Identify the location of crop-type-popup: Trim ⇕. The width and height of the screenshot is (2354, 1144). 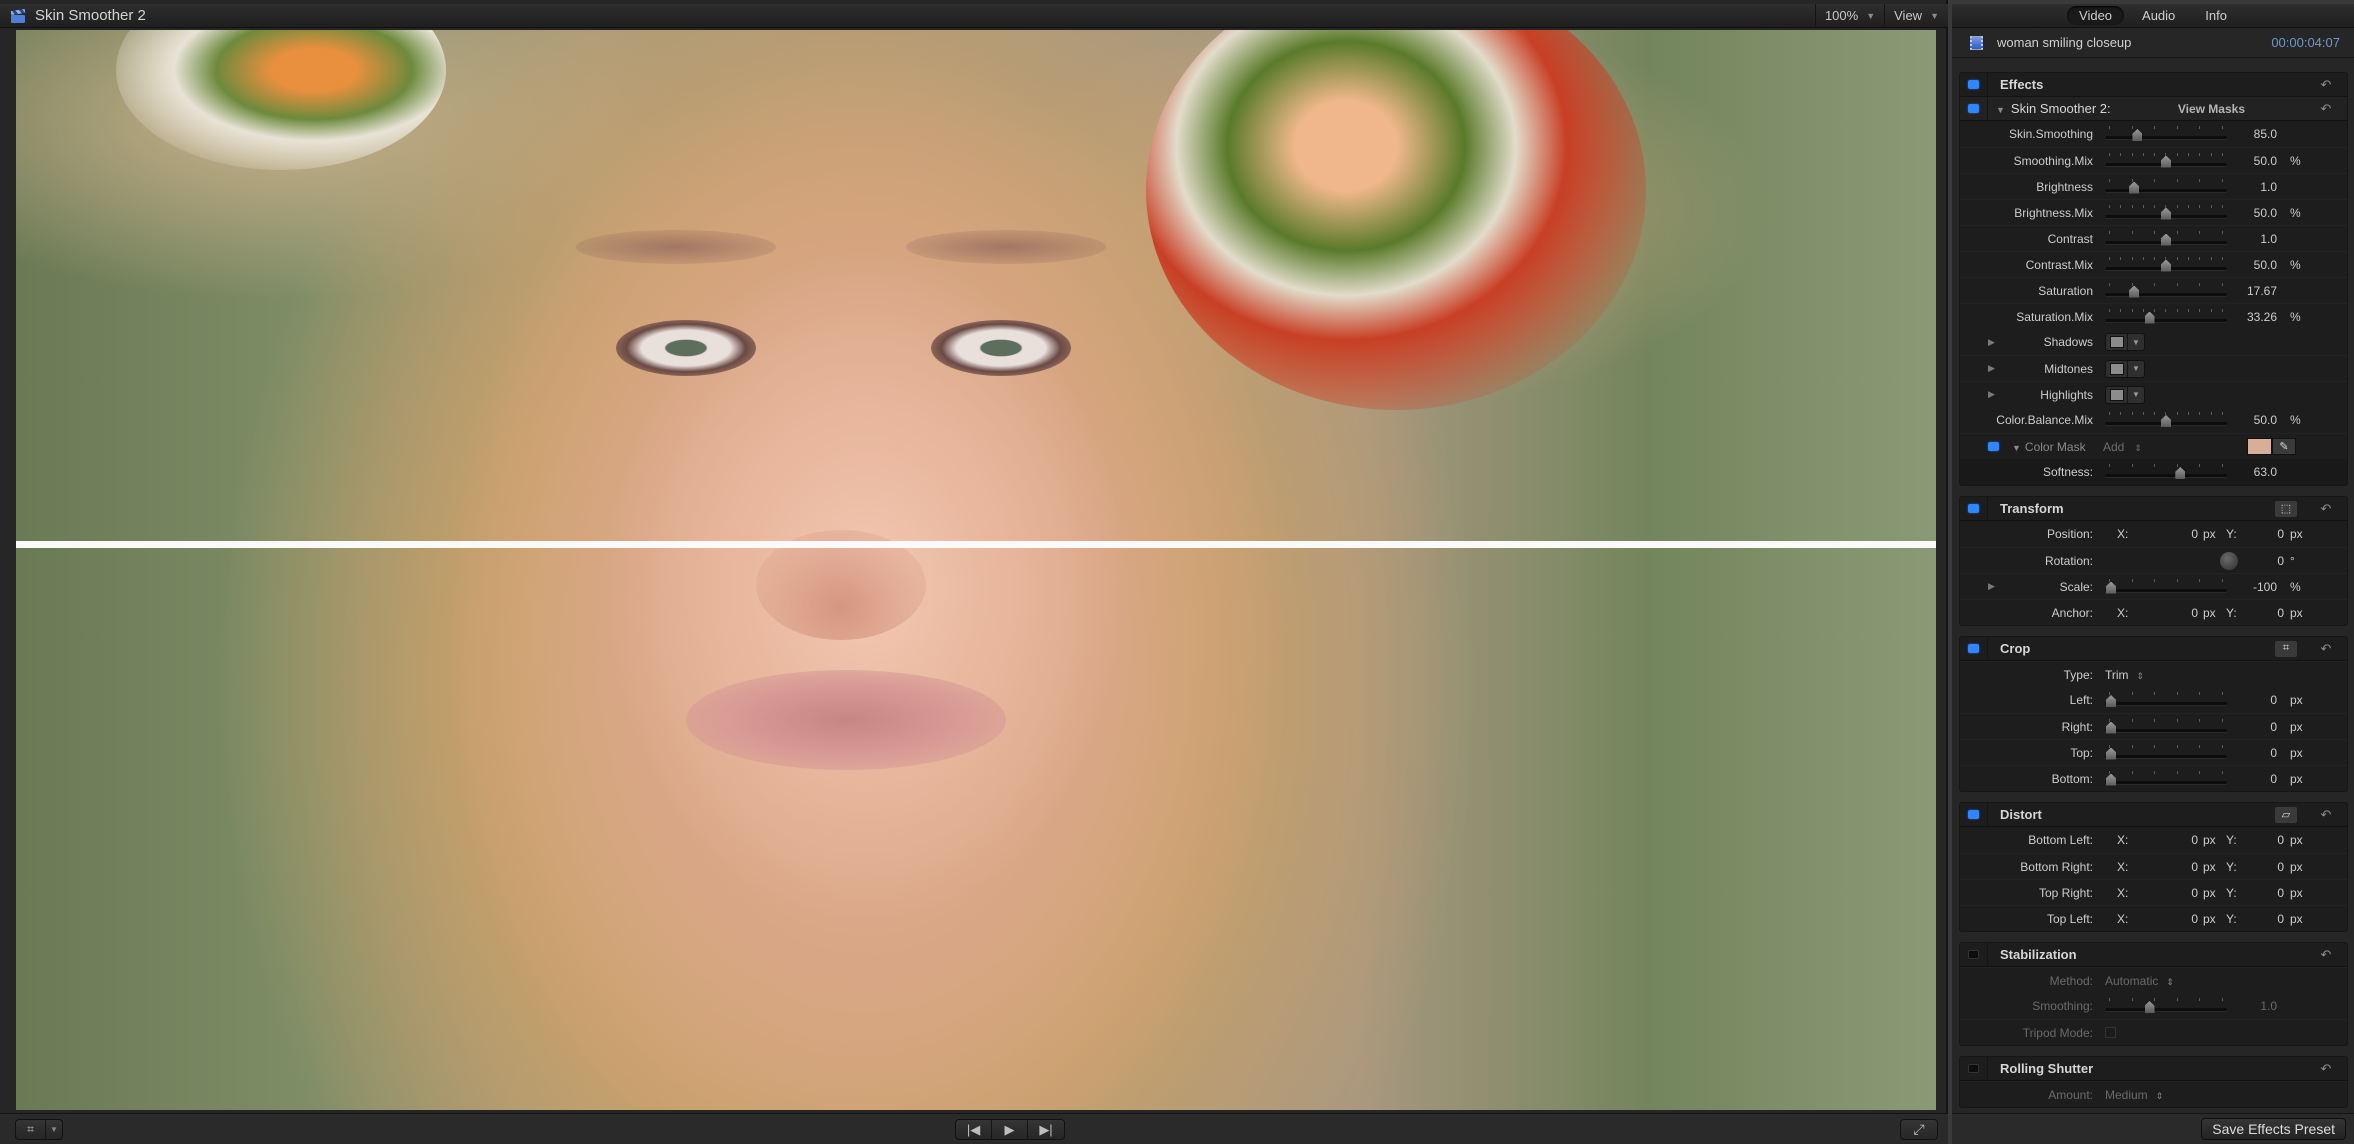
(2124, 675).